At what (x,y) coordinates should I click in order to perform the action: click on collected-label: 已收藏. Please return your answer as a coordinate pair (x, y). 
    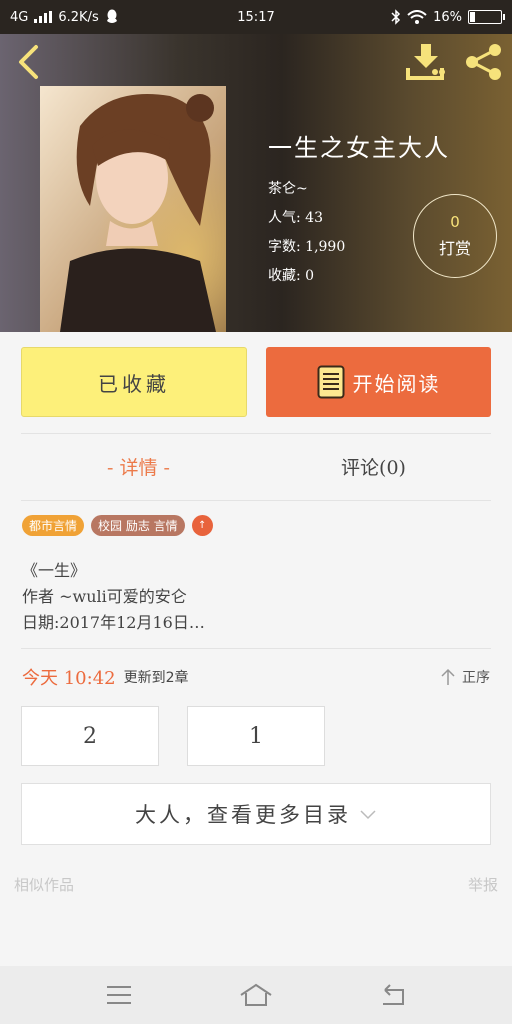
    Looking at the image, I should click on (134, 383).